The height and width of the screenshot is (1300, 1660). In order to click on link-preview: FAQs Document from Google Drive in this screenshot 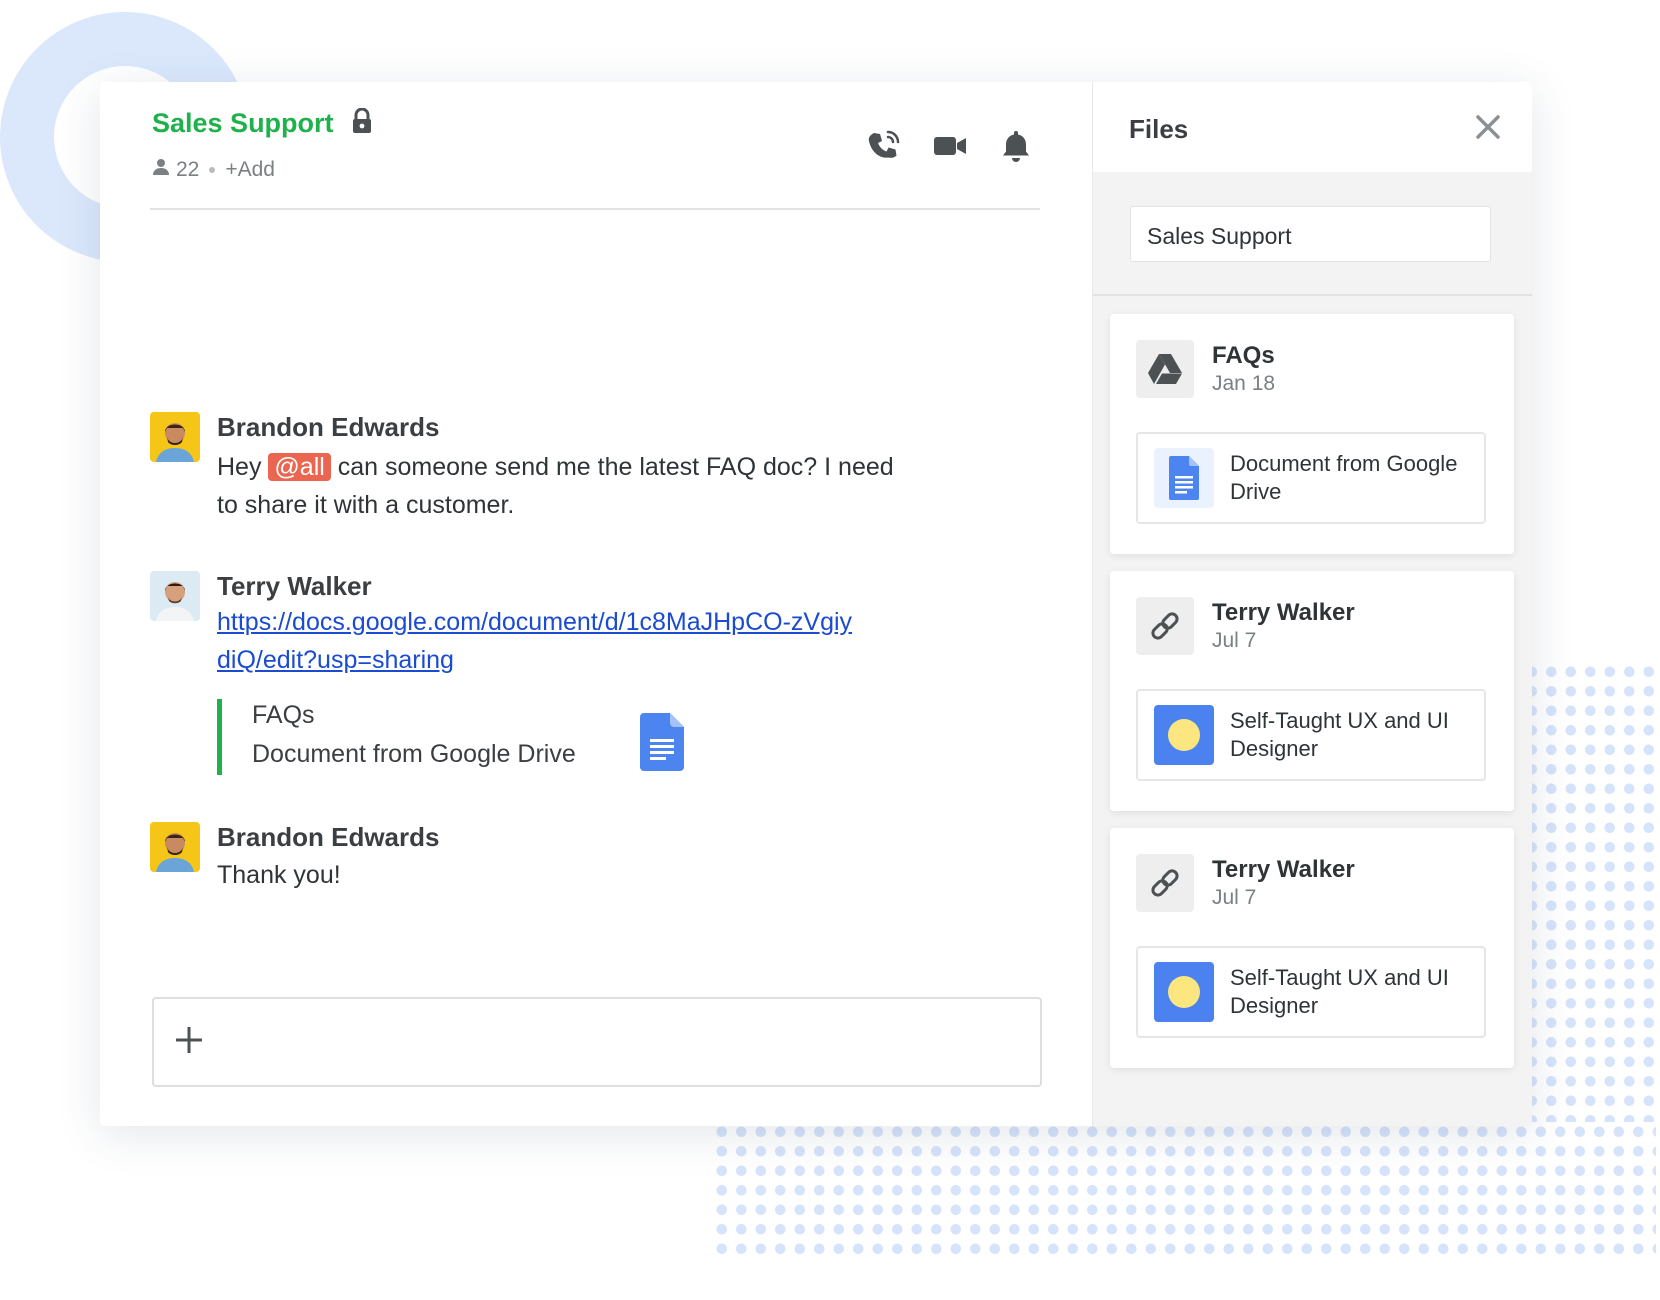, I will do `click(396, 737)`.